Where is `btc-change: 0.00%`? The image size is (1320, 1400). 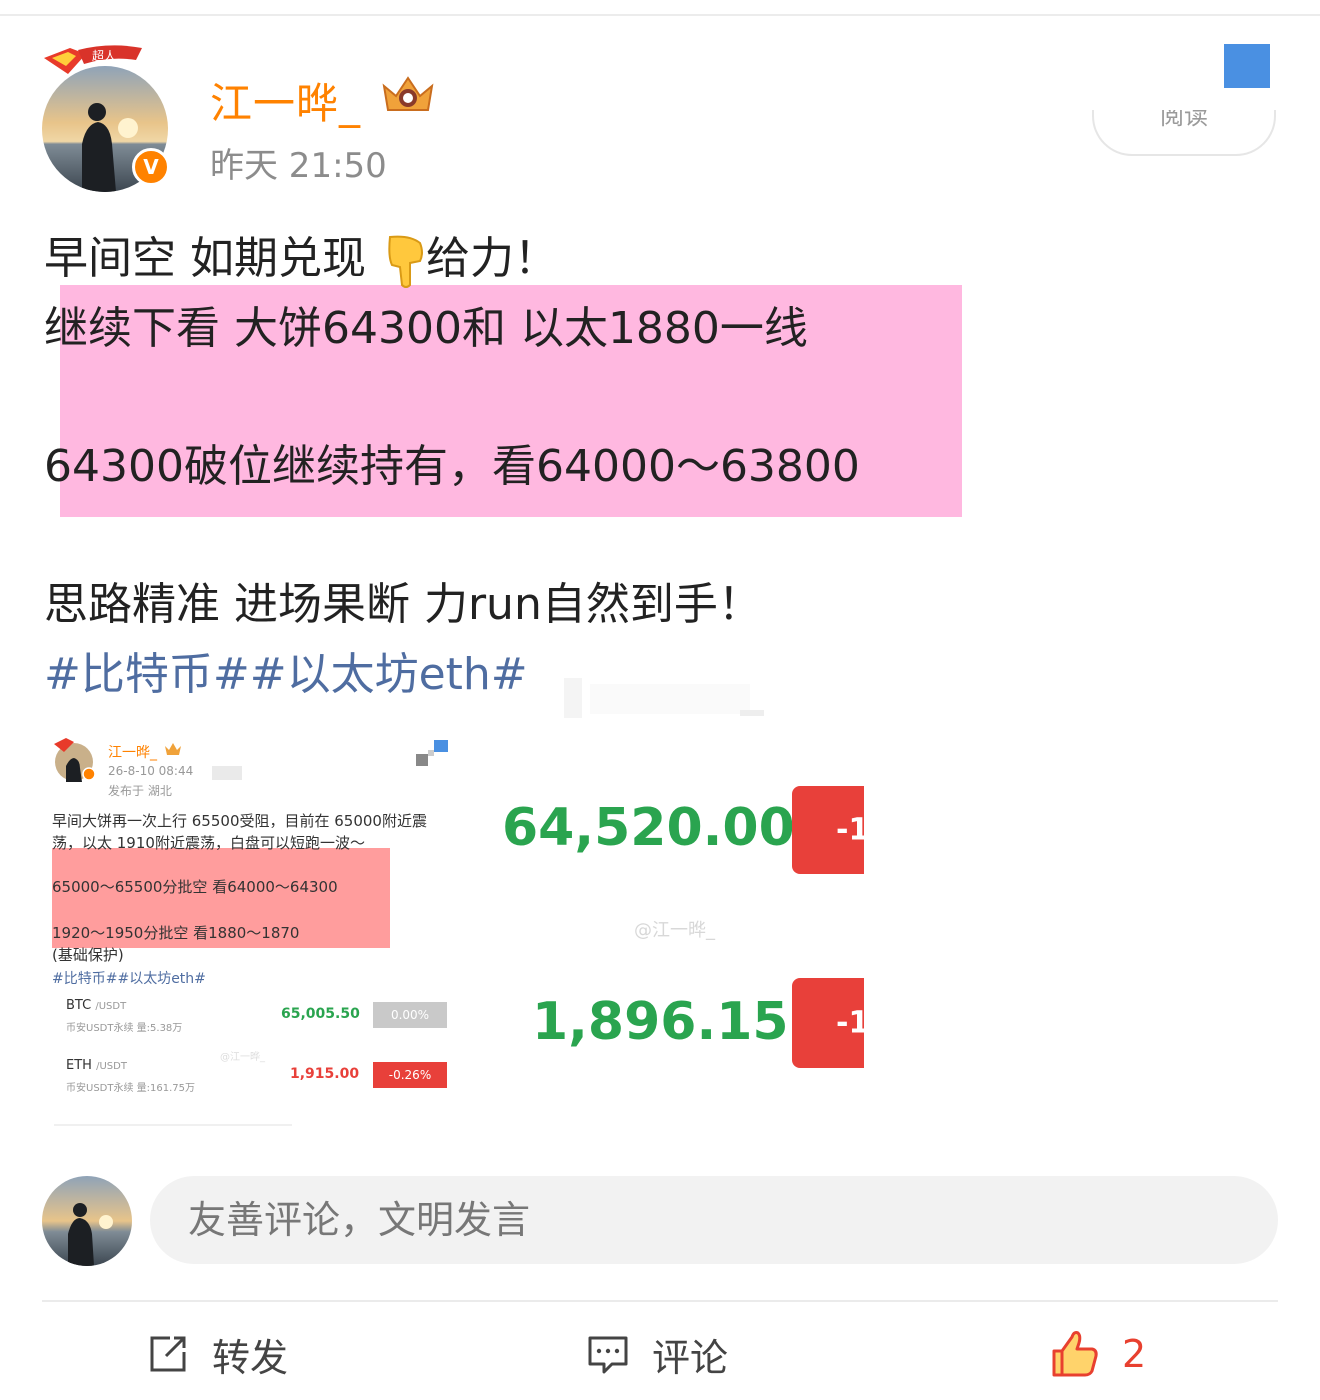
btc-change: 0.00% is located at coordinates (410, 1015).